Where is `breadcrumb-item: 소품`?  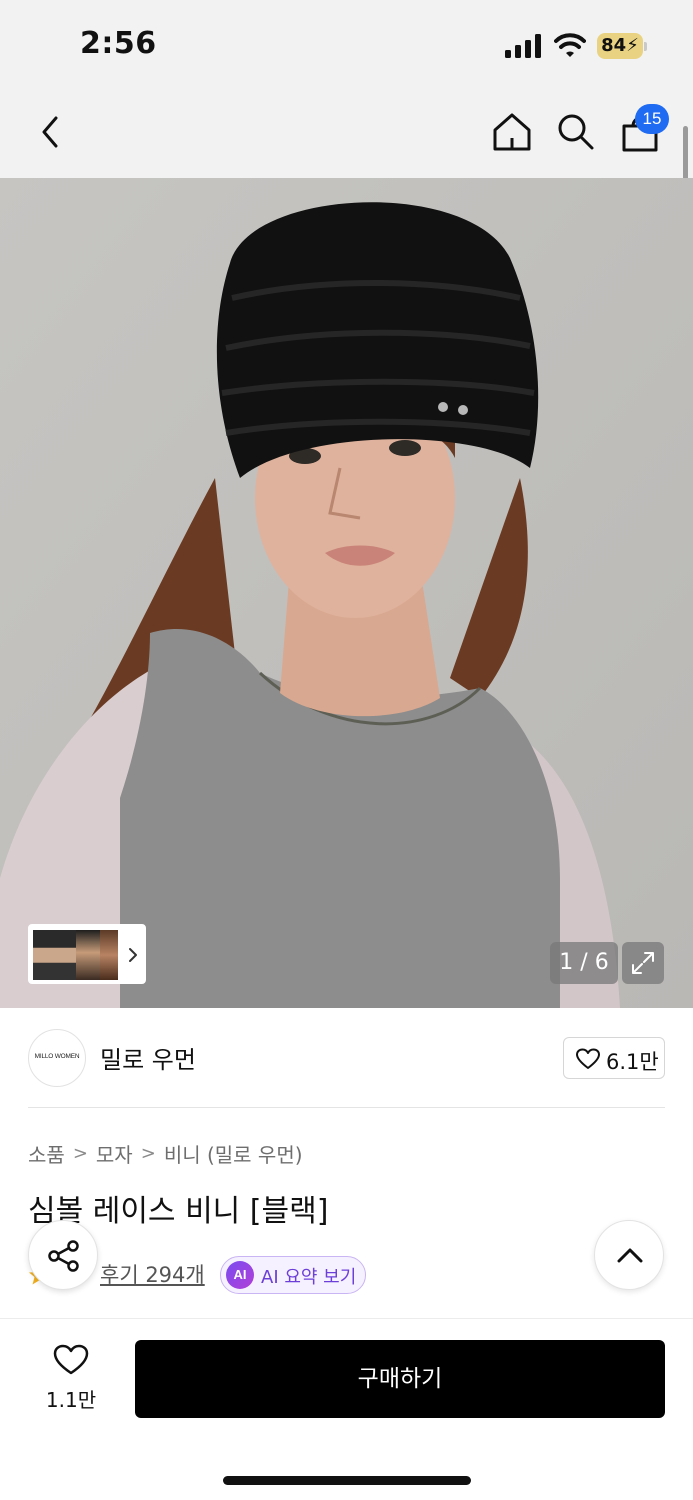 breadcrumb-item: 소품 is located at coordinates (46, 1153).